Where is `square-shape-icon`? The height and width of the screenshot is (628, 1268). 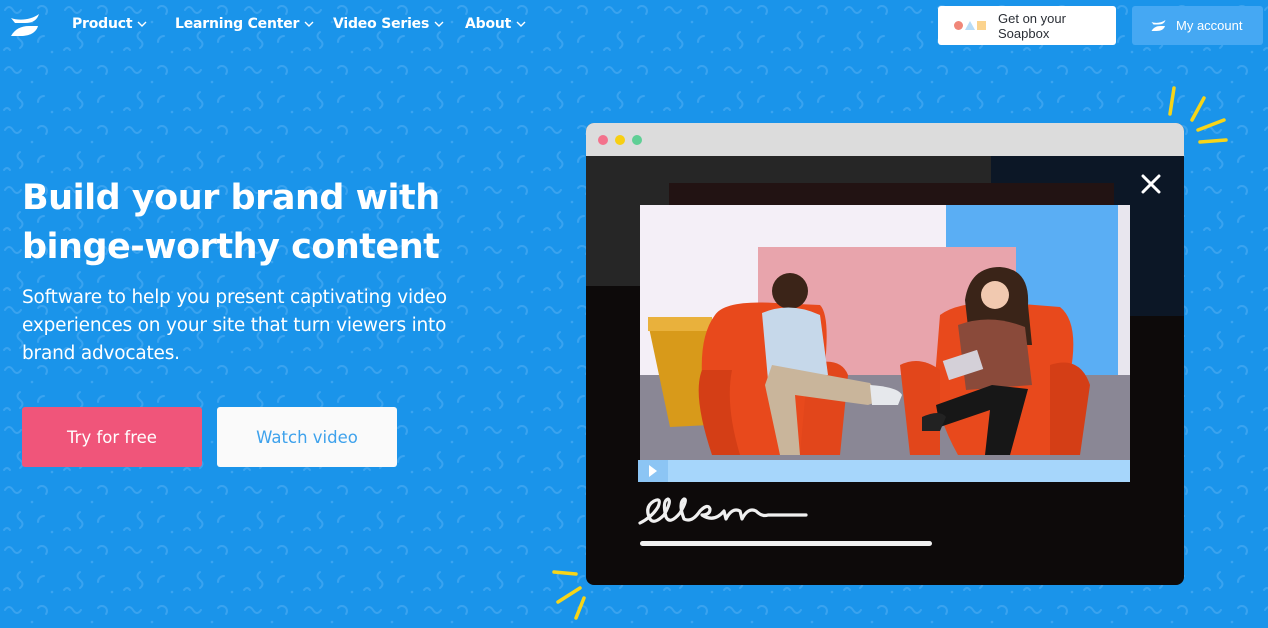 square-shape-icon is located at coordinates (981, 25).